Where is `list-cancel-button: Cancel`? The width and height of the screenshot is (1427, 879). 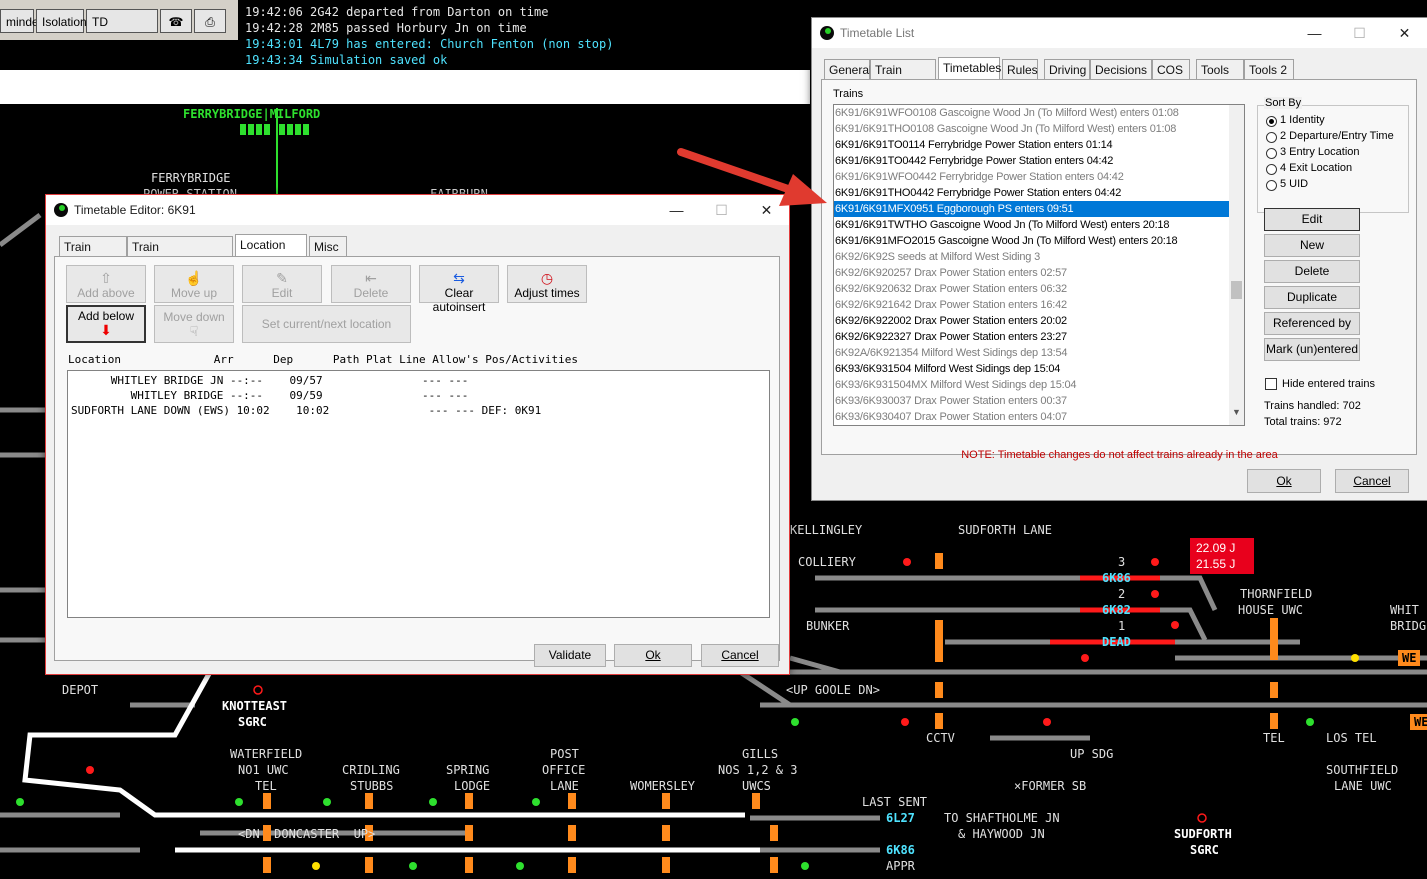
list-cancel-button: Cancel is located at coordinates (1372, 481).